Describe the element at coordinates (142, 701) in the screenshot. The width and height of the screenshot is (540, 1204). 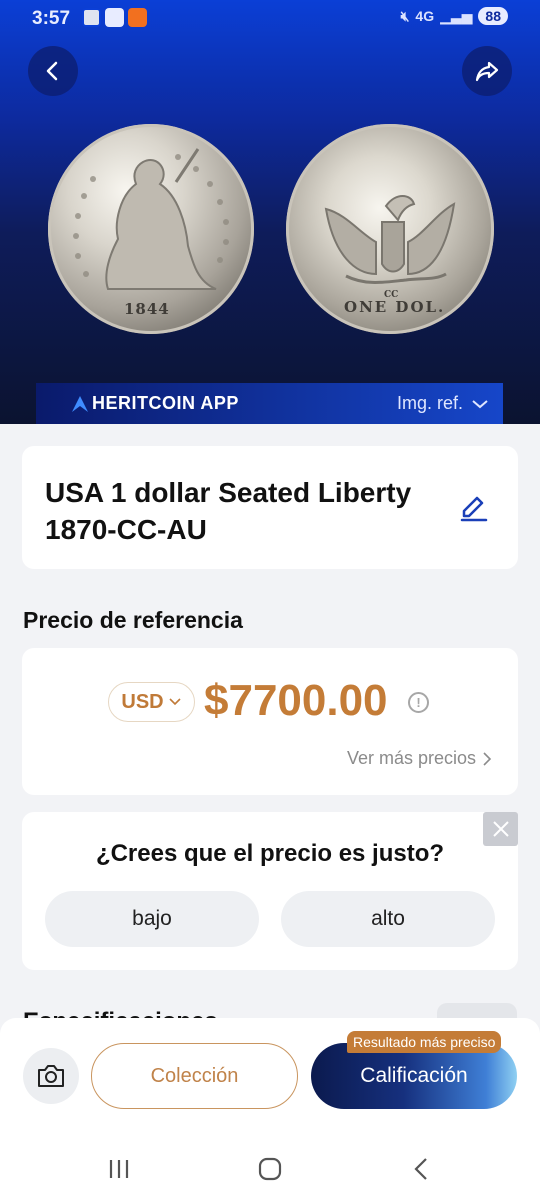
I see `currency-label: USD` at that location.